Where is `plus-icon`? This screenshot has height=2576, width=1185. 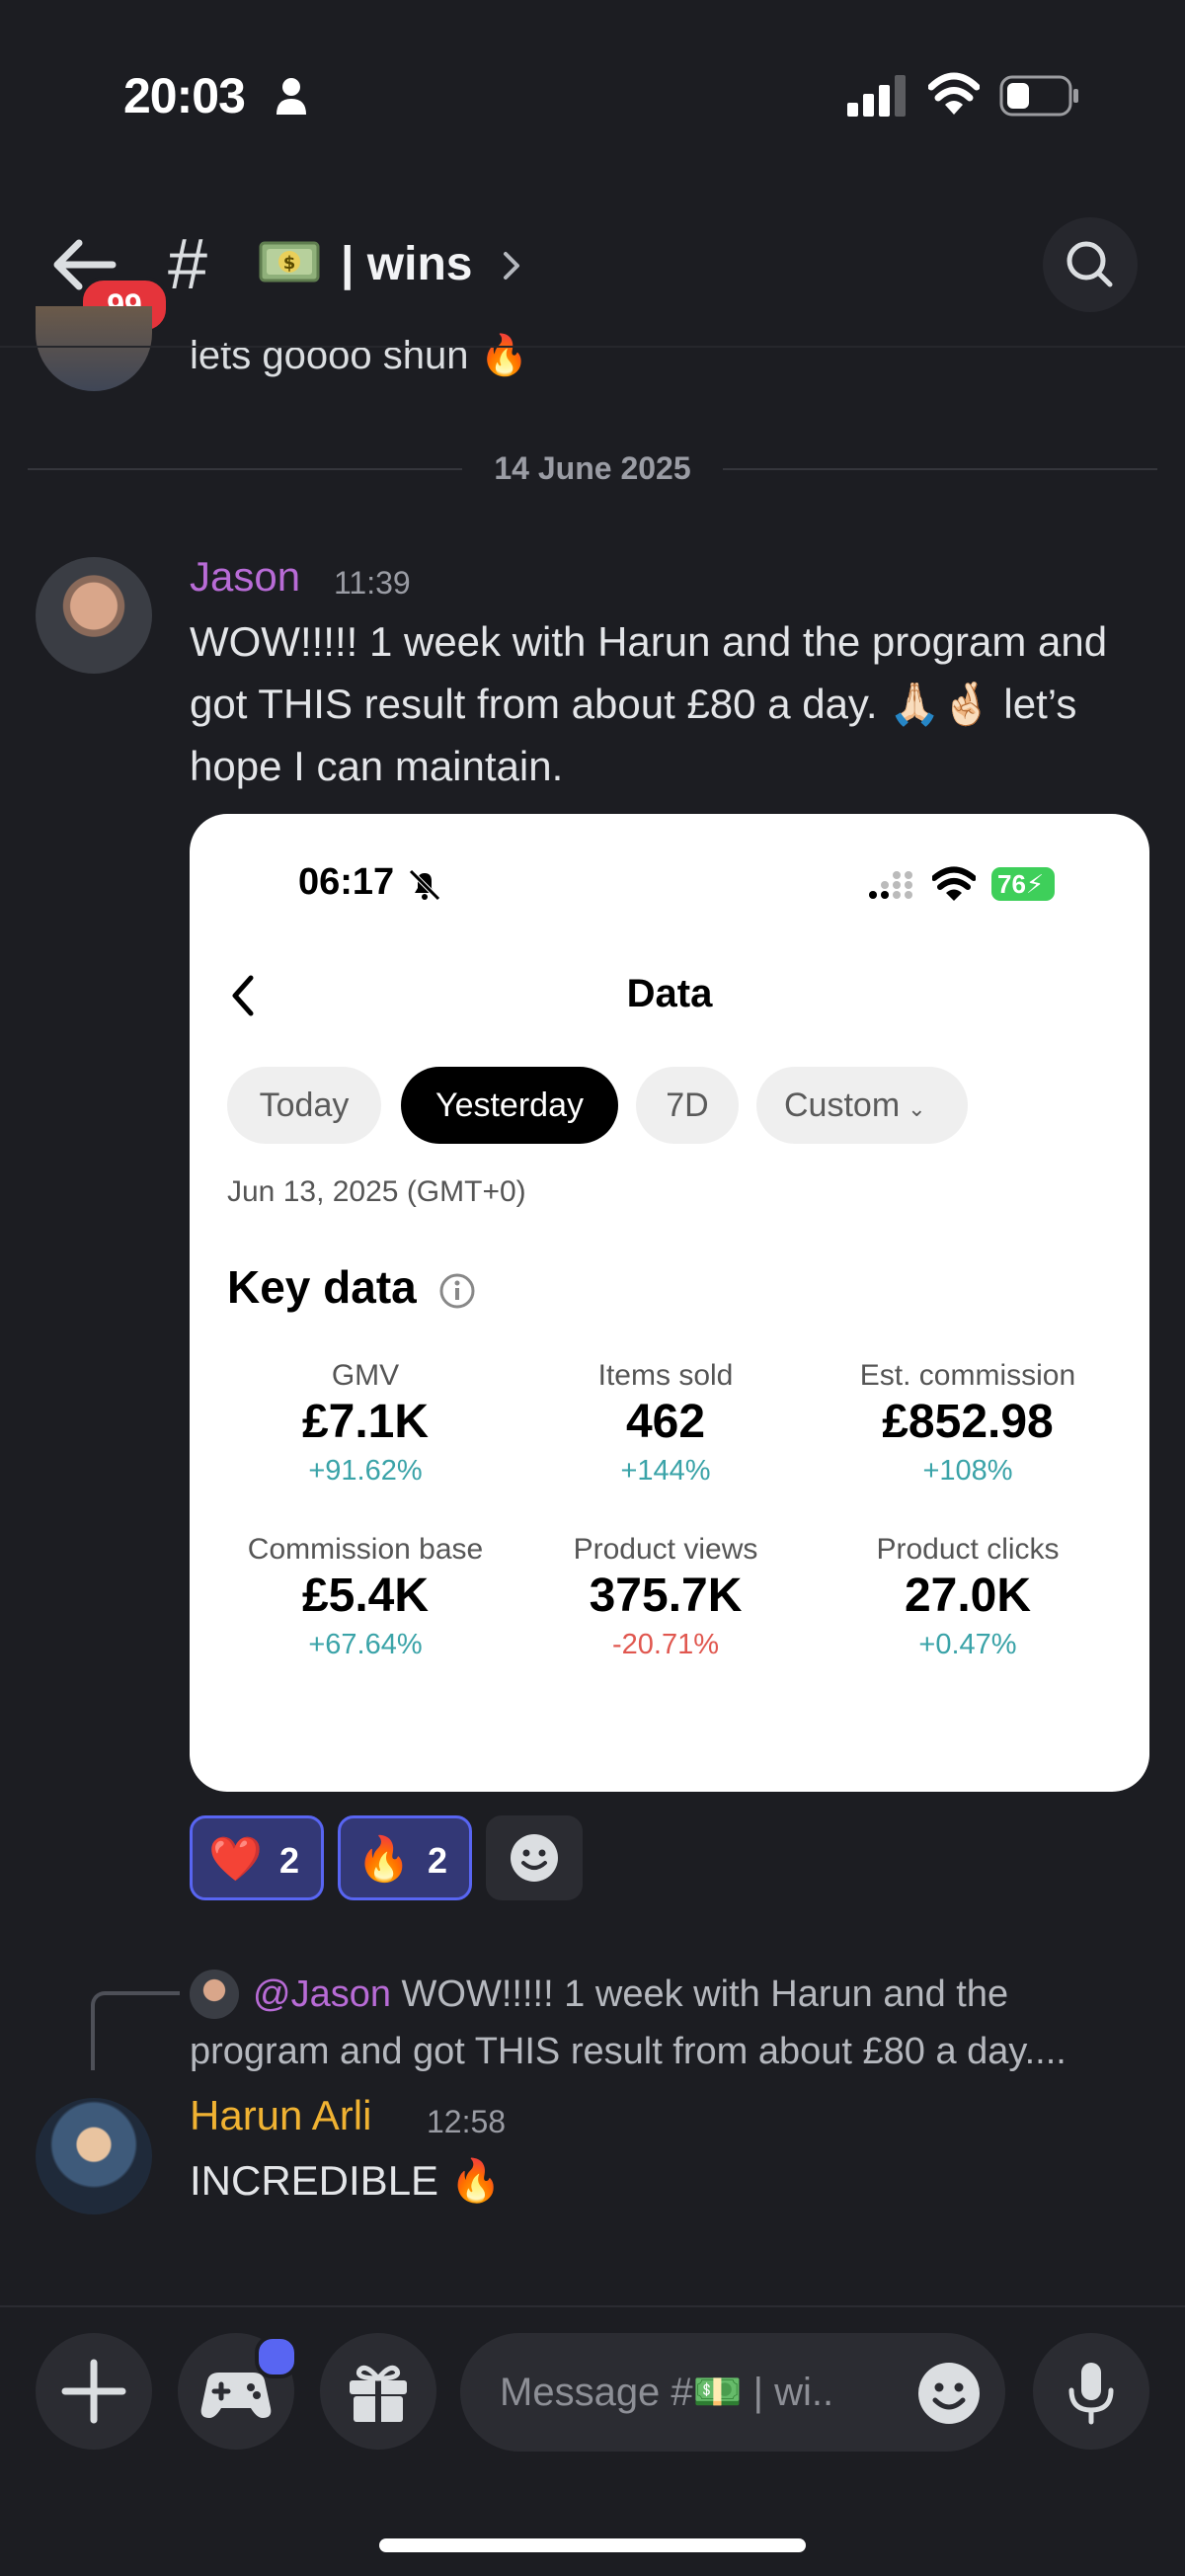 plus-icon is located at coordinates (94, 2391).